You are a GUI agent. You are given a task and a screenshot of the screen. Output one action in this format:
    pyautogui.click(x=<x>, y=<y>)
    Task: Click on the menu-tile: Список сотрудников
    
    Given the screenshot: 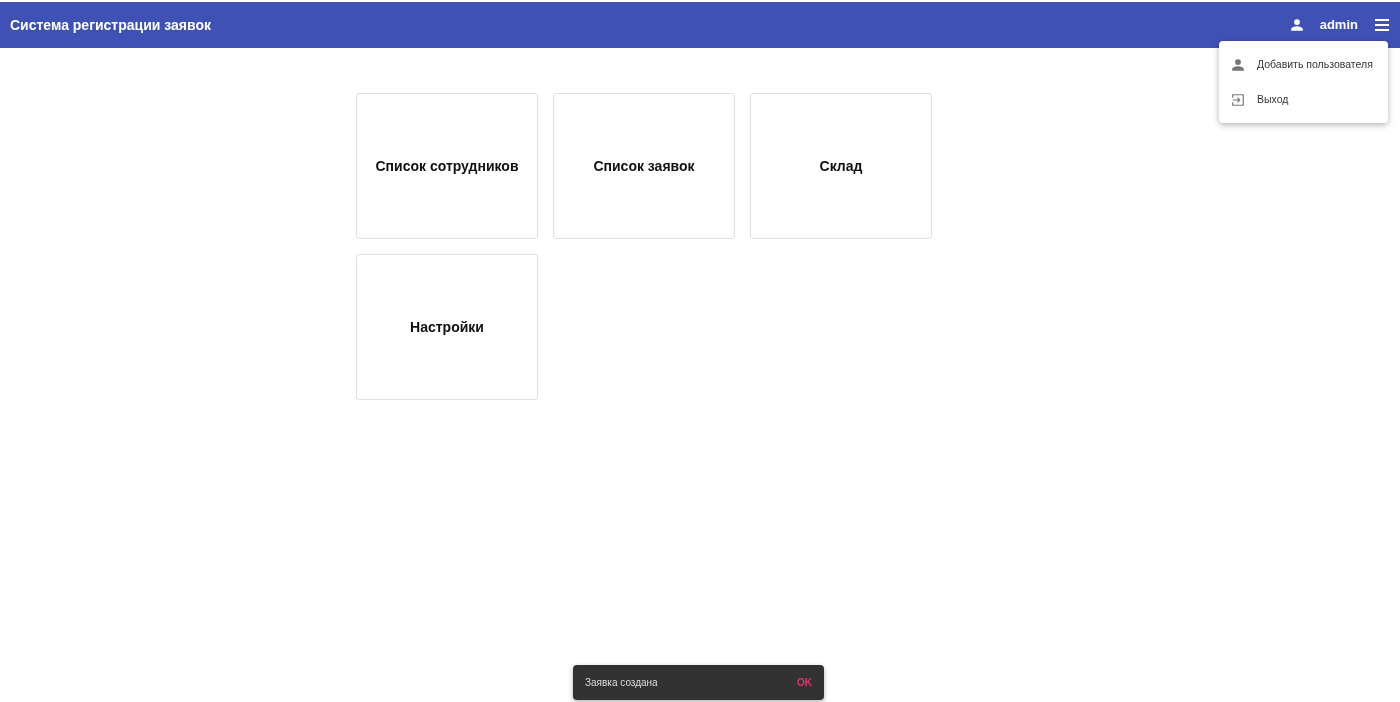 What is the action you would take?
    pyautogui.click(x=447, y=166)
    